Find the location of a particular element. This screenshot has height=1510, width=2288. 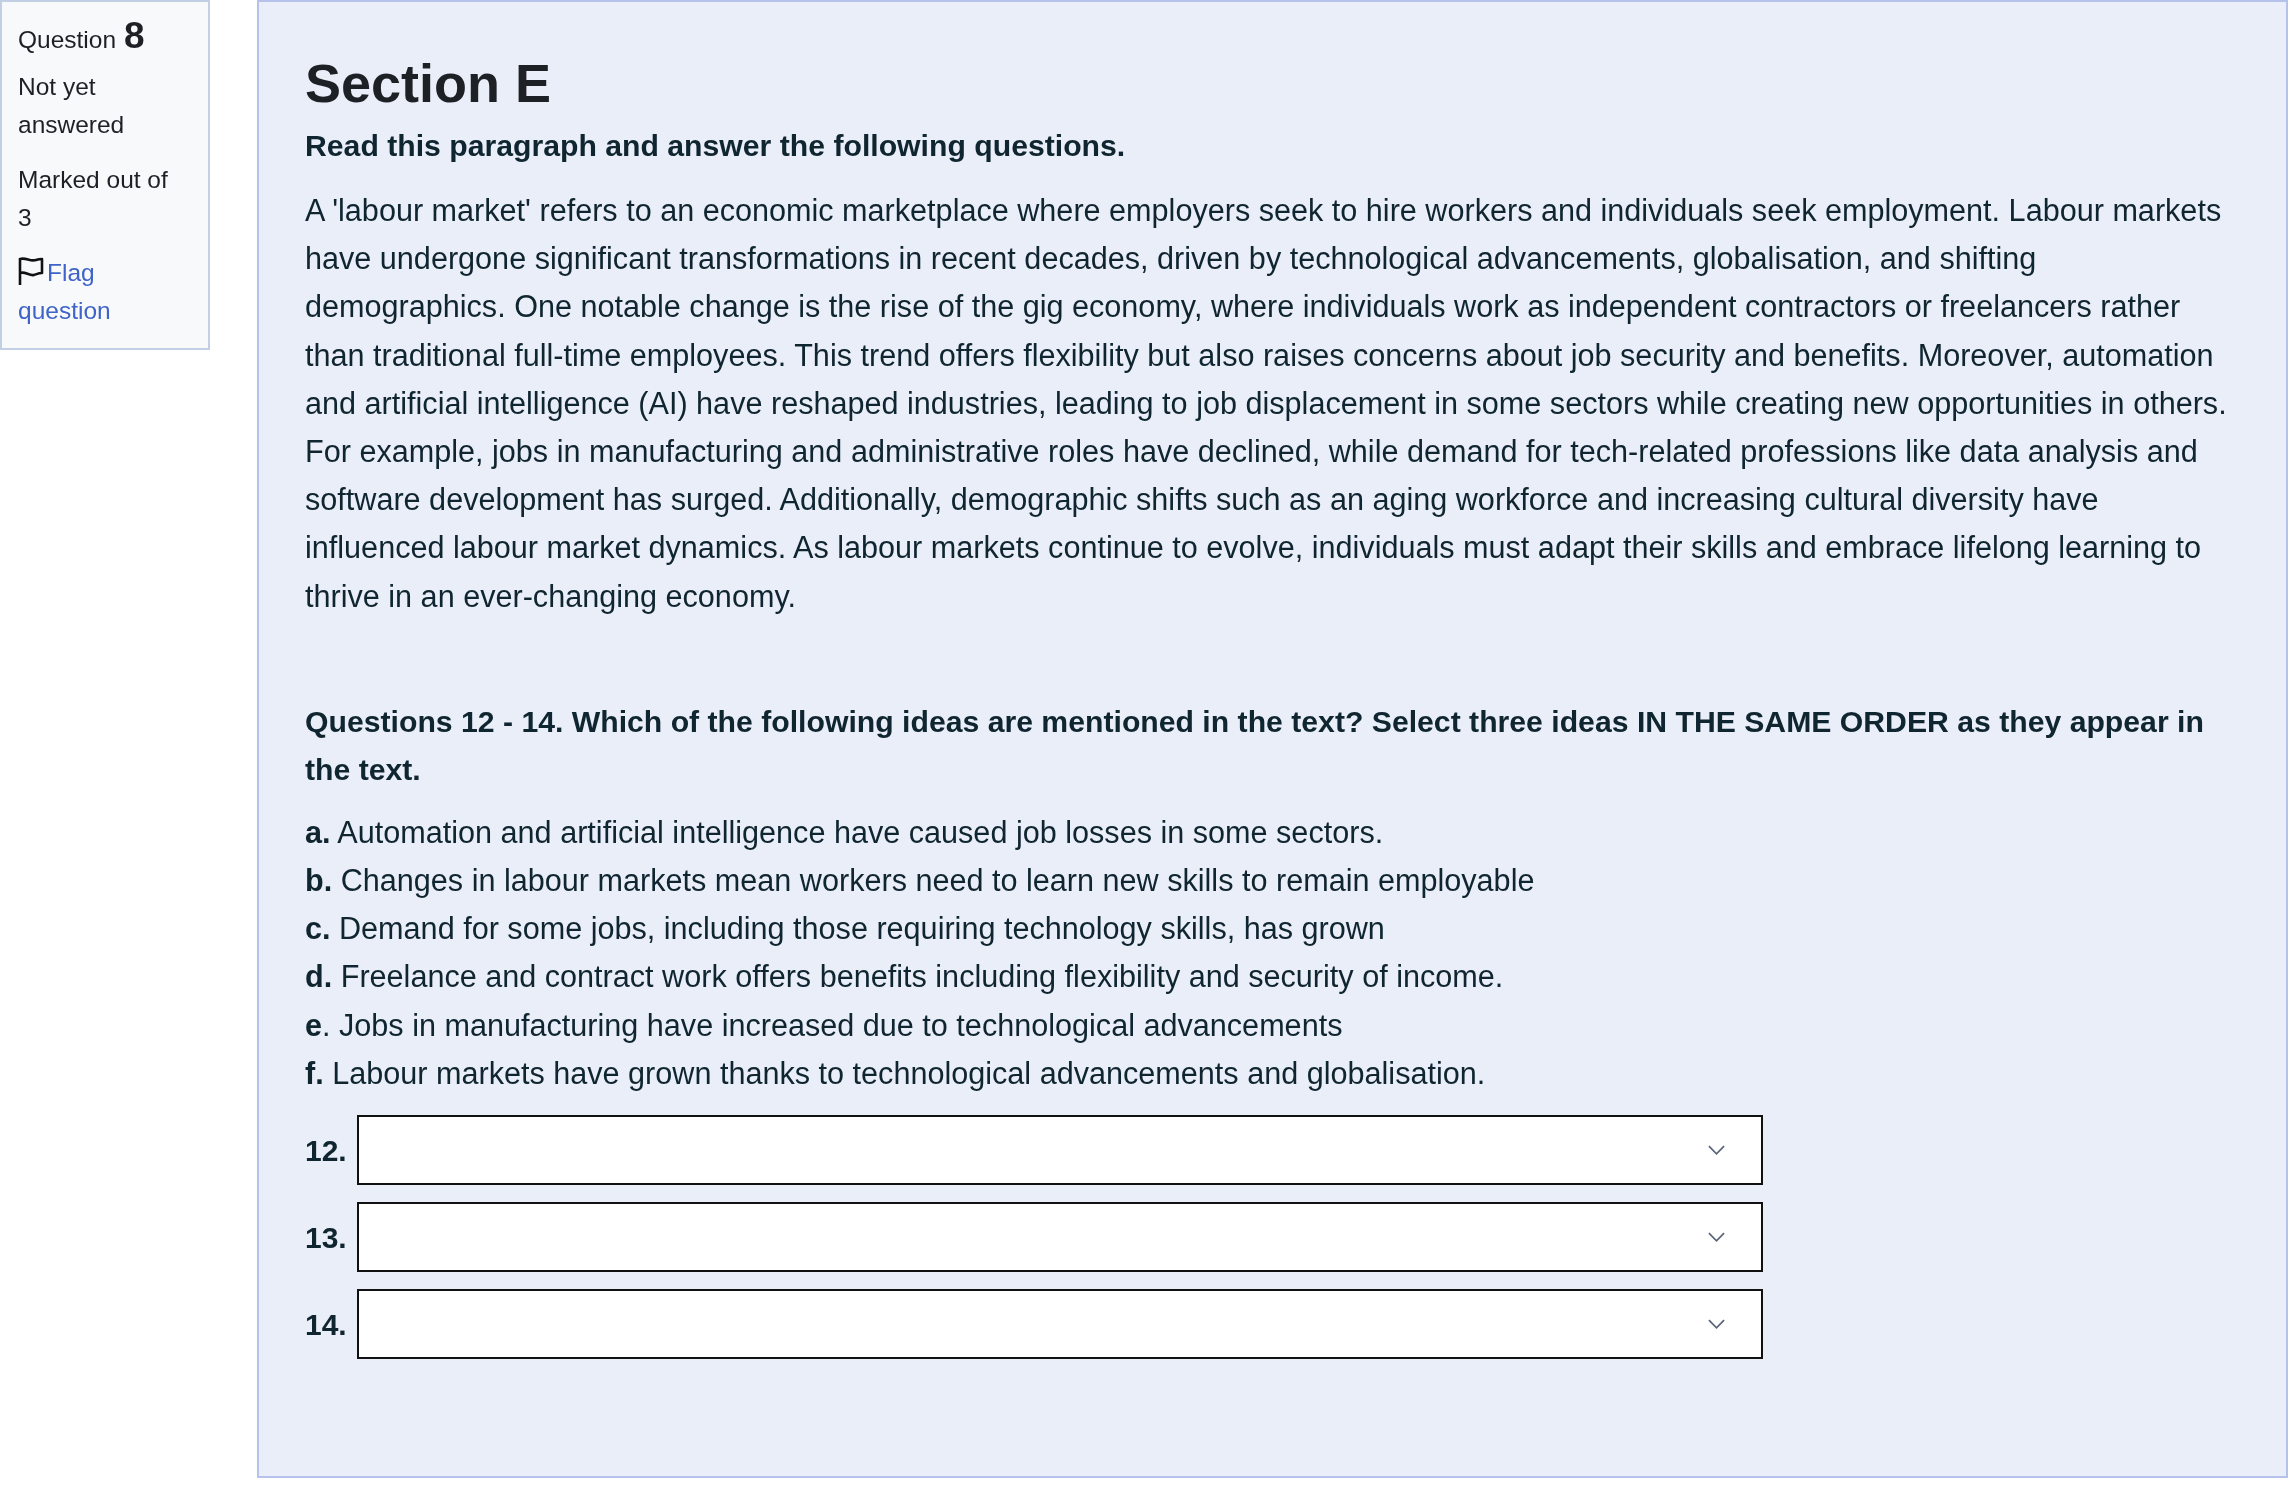

instruction-text: Read this paragraph and answer the following questions. is located at coordinates (716, 146).